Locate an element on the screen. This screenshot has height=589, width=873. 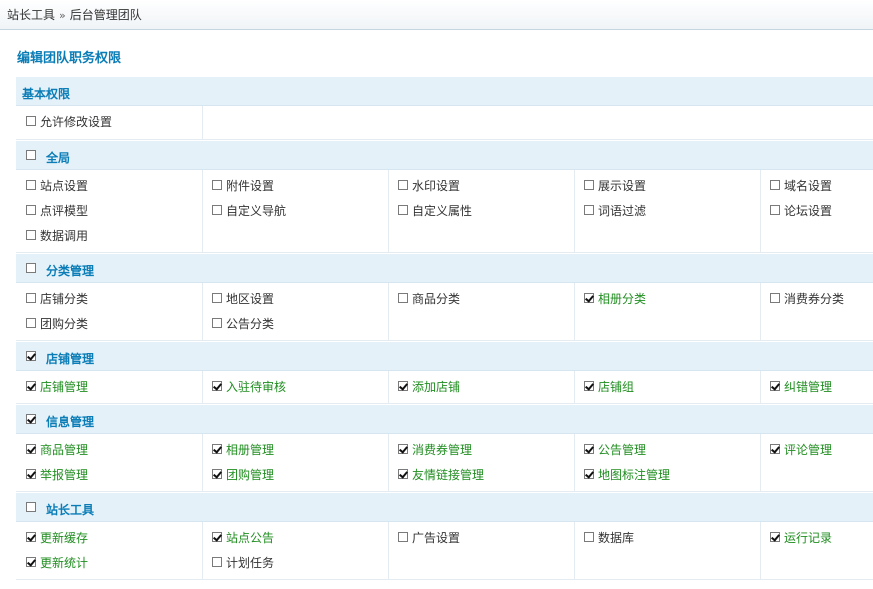
section-title-shop: 店铺管理 is located at coordinates (70, 359).